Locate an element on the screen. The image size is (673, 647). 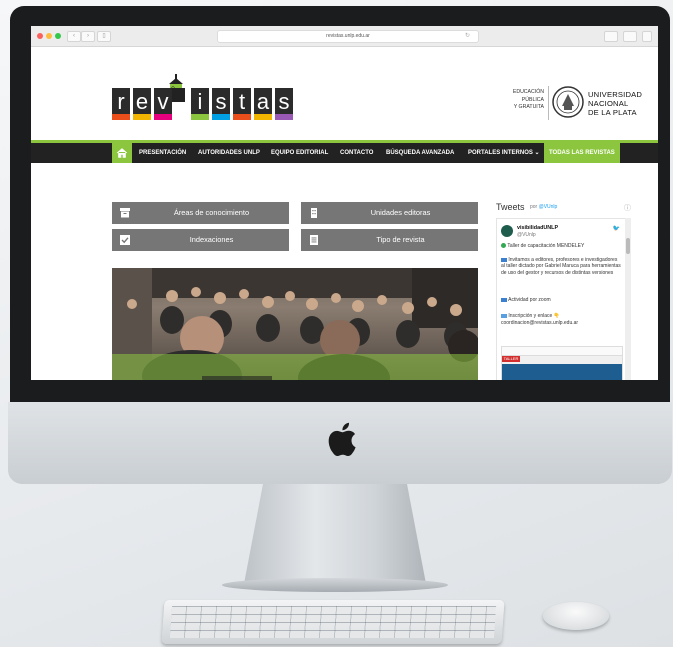
logo-letter: v is located at coordinates (163, 104).